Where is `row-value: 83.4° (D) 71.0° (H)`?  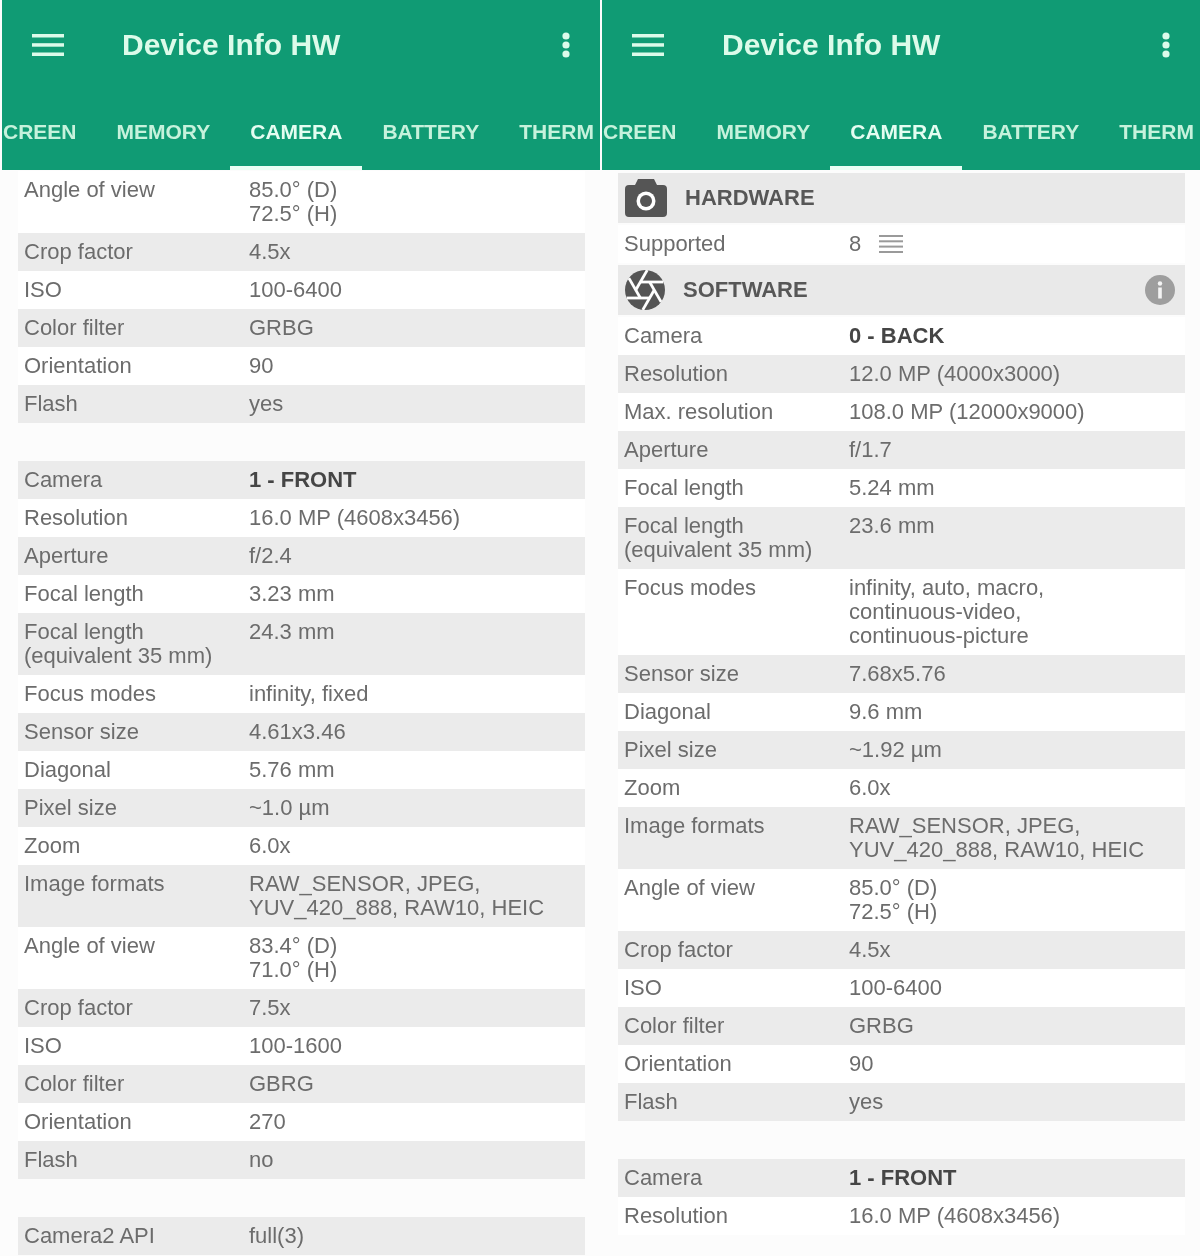 row-value: 83.4° (D) 71.0° (H) is located at coordinates (294, 958).